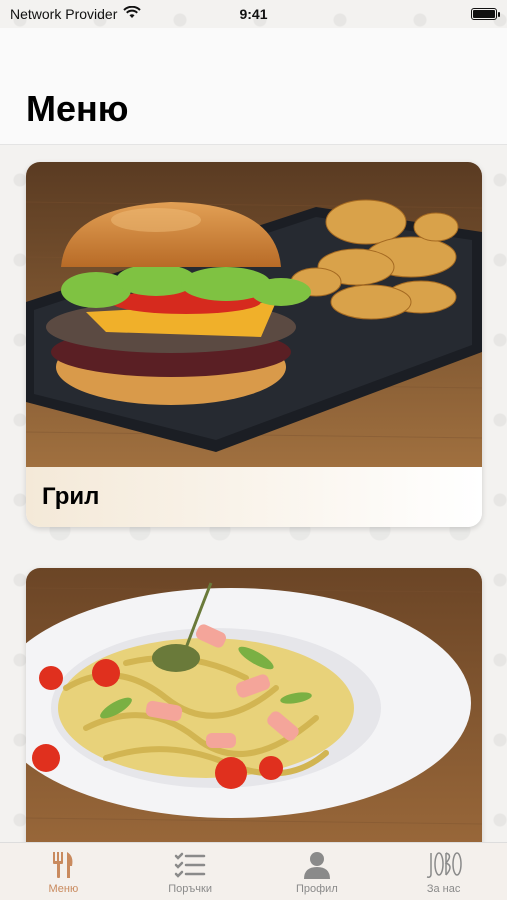 This screenshot has width=507, height=900. Describe the element at coordinates (190, 865) in the screenshot. I see `checklist-icon` at that location.